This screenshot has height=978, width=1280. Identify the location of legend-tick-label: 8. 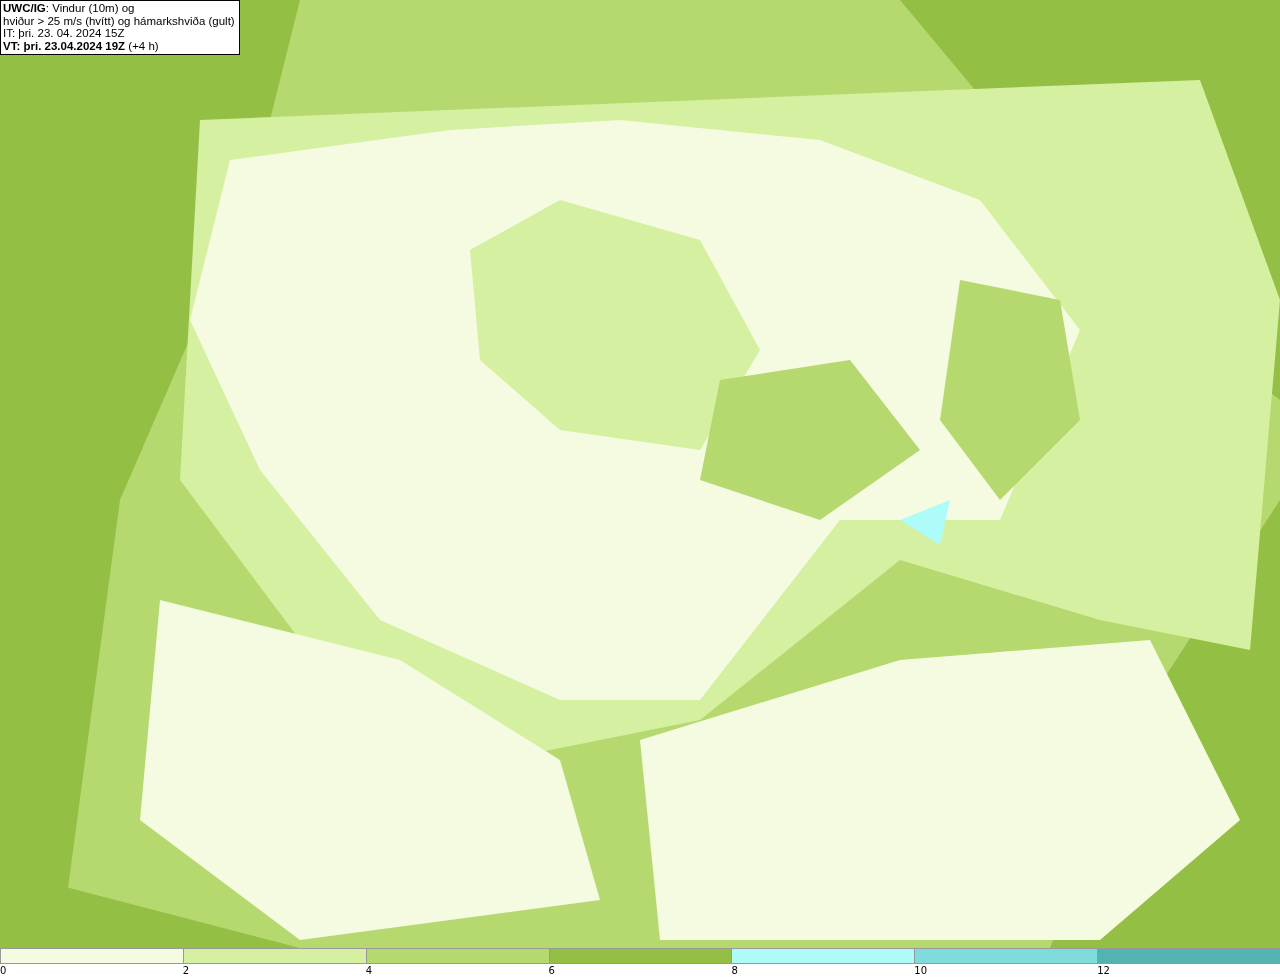
(734, 971).